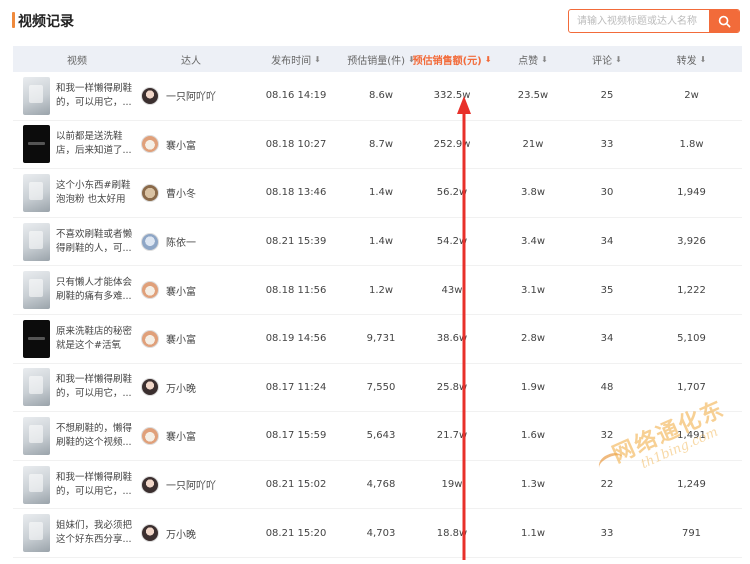  What do you see at coordinates (191, 61) in the screenshot?
I see `column-header-talent: 达人` at bounding box center [191, 61].